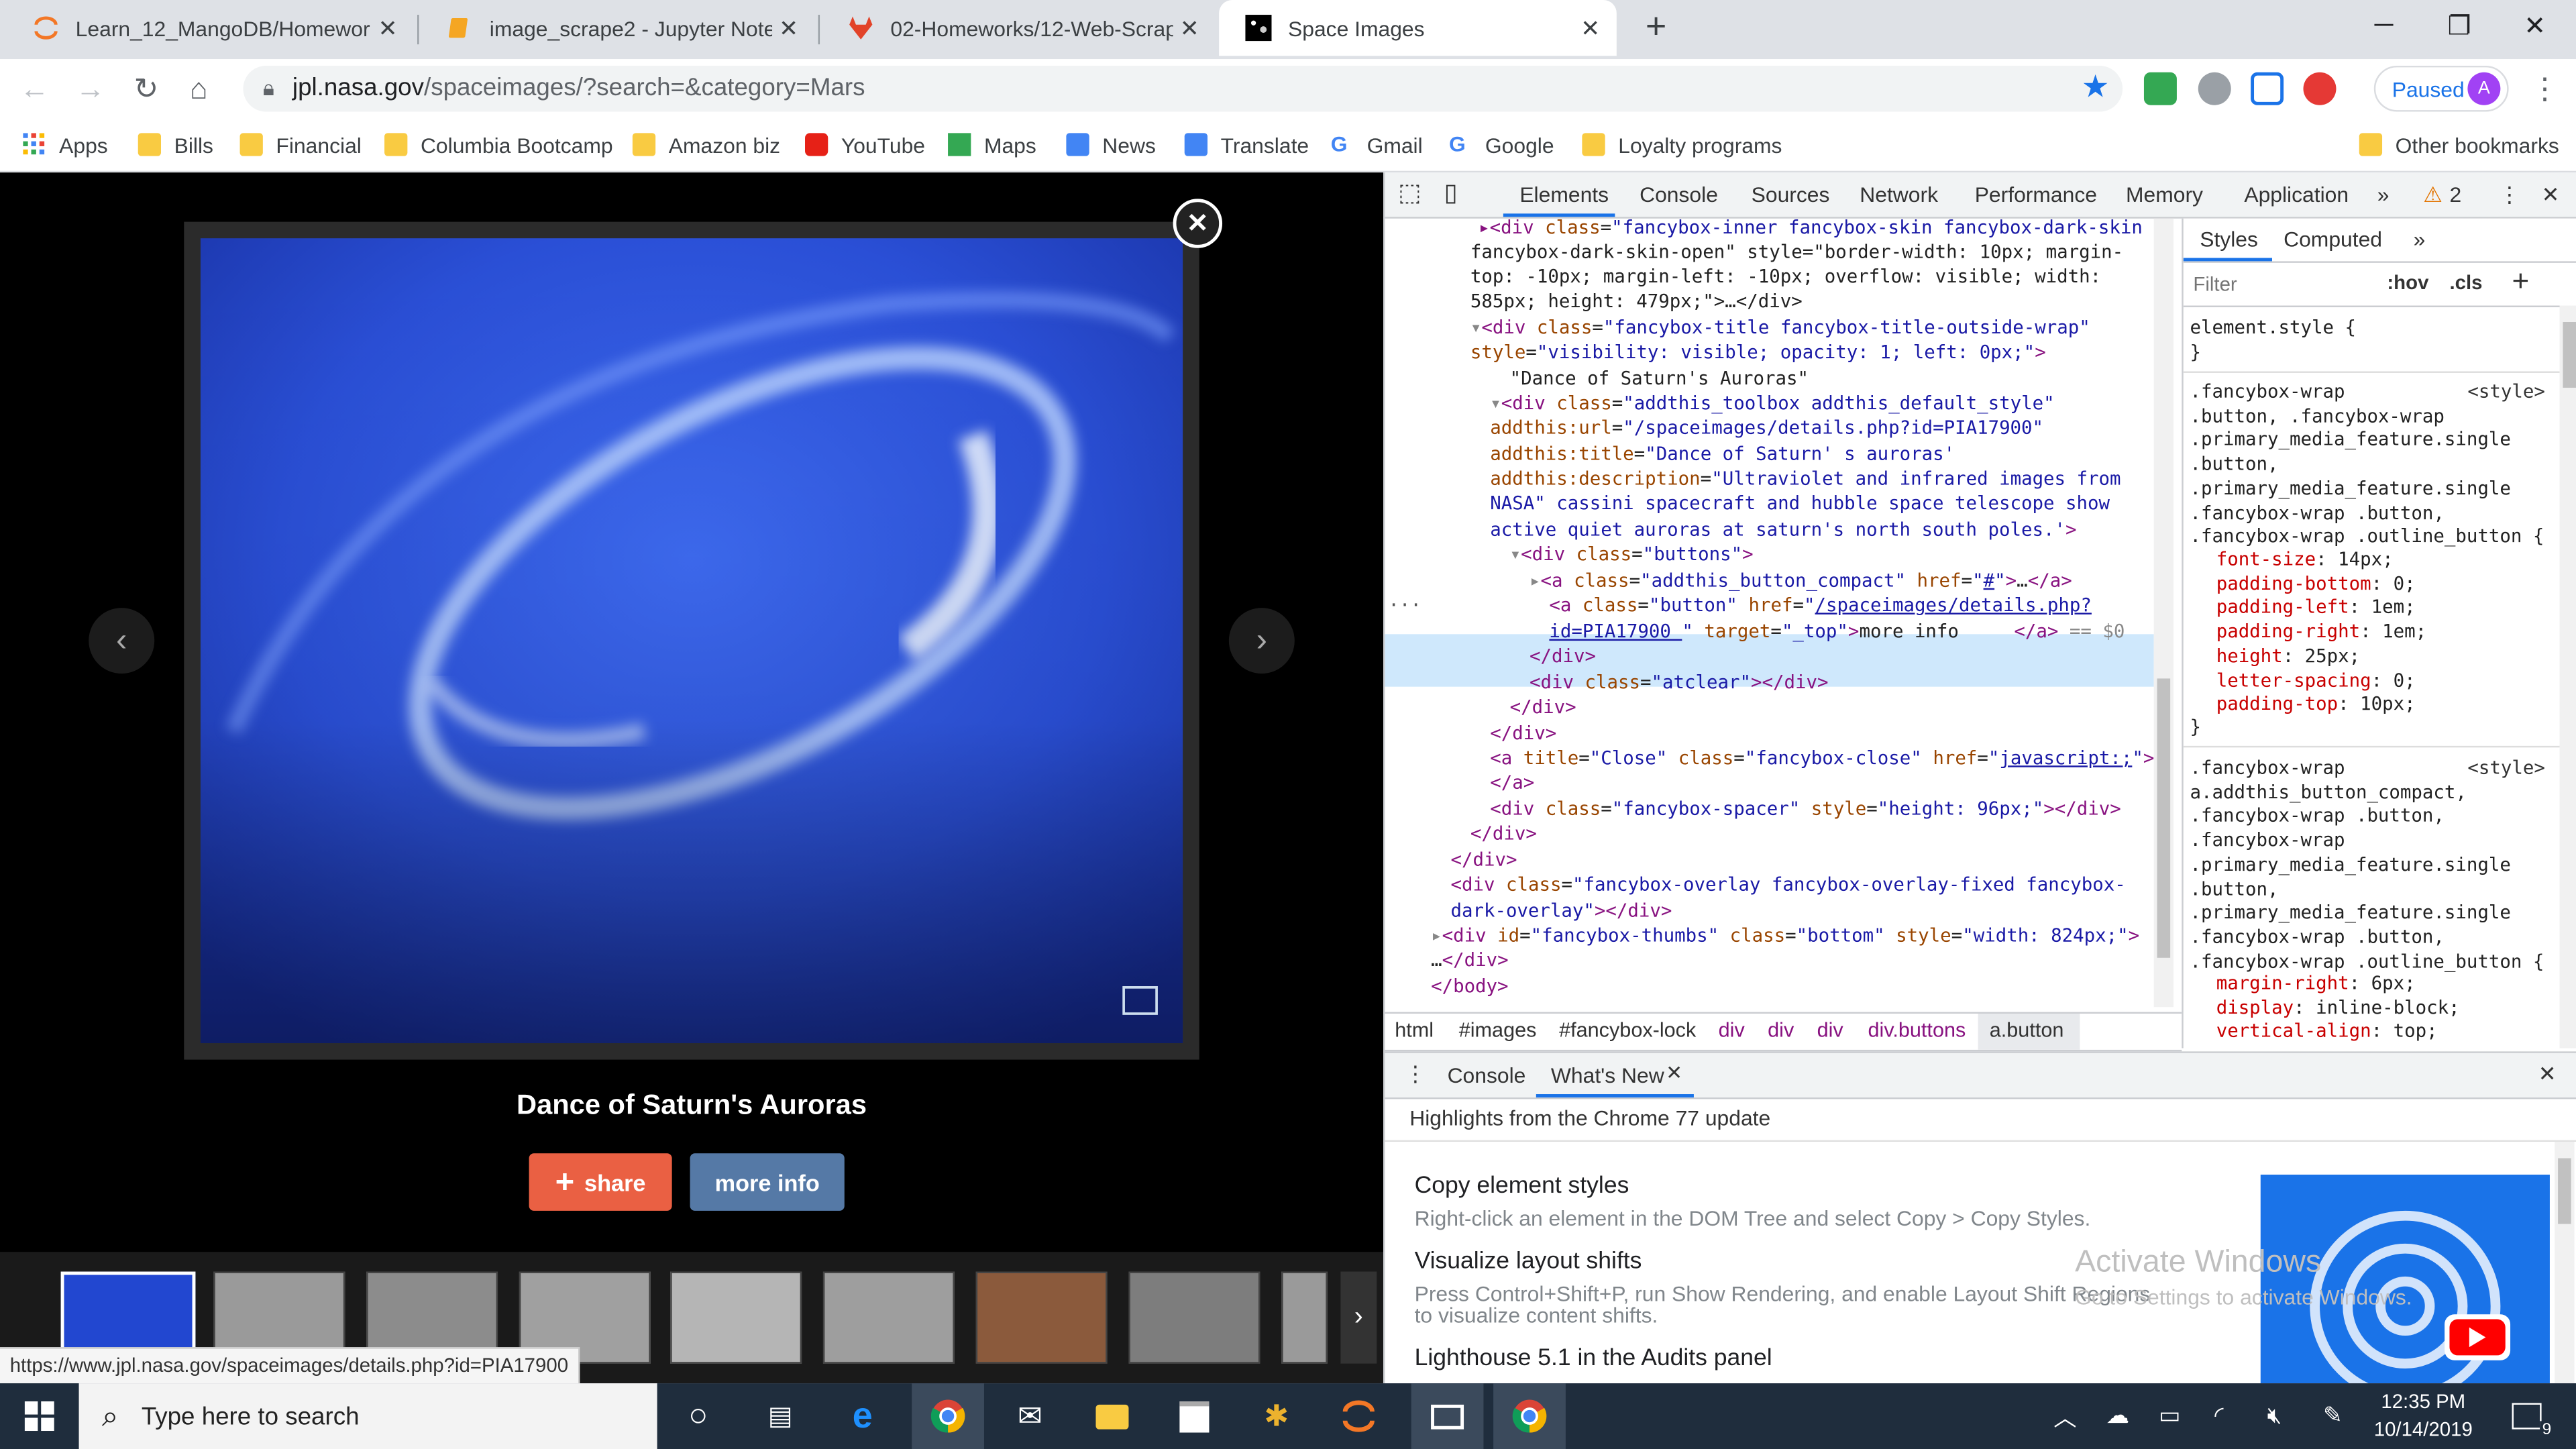 Image resolution: width=2576 pixels, height=1449 pixels. What do you see at coordinates (2383, 194) in the screenshot?
I see `more-tabs-icon: »` at bounding box center [2383, 194].